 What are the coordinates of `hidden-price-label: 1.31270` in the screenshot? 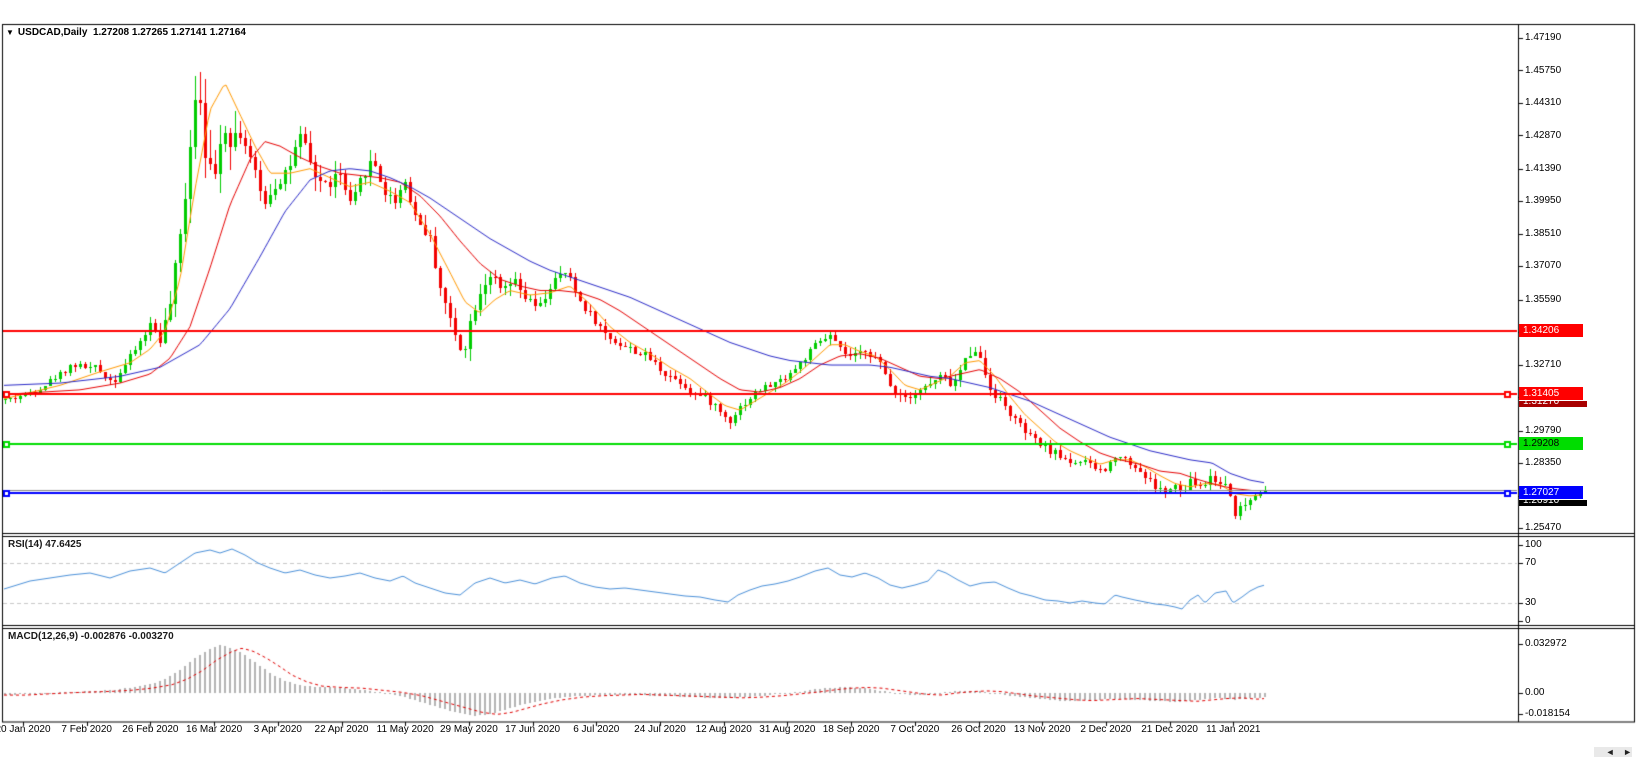 It's located at (1553, 404).